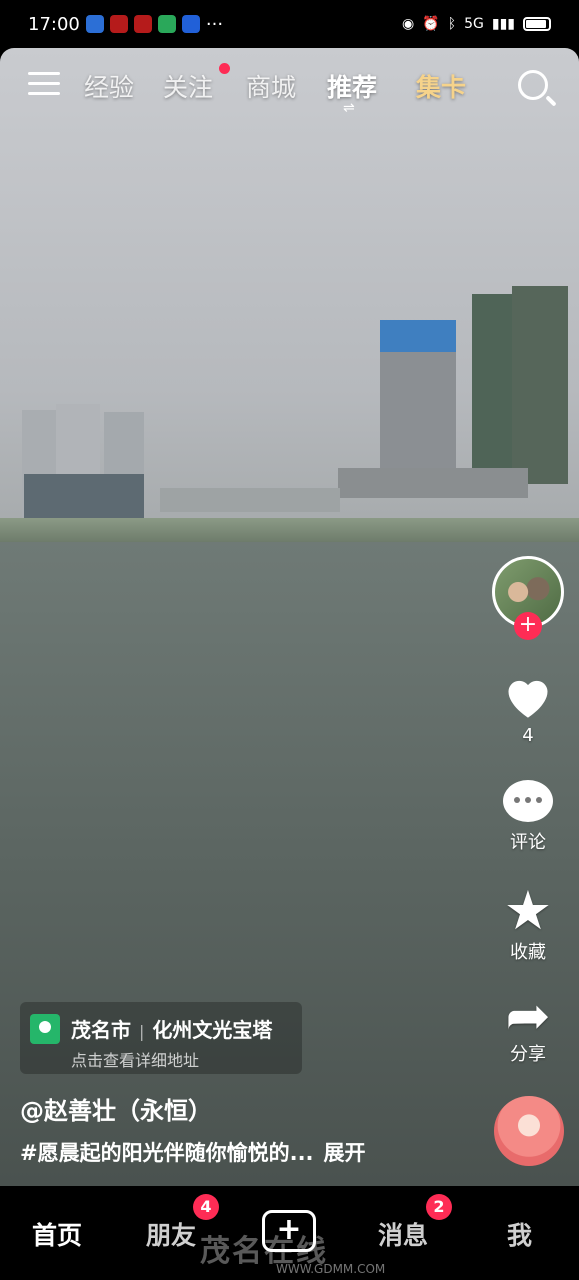 The height and width of the screenshot is (1280, 579). I want to click on like-count: 4, so click(528, 735).